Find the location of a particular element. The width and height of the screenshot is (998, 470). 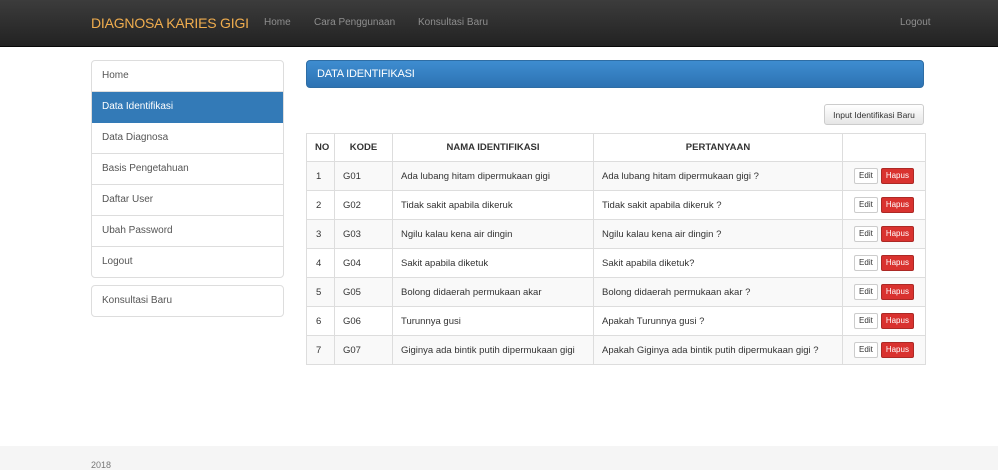

cell-nama: Turunnya gusi is located at coordinates (493, 321).